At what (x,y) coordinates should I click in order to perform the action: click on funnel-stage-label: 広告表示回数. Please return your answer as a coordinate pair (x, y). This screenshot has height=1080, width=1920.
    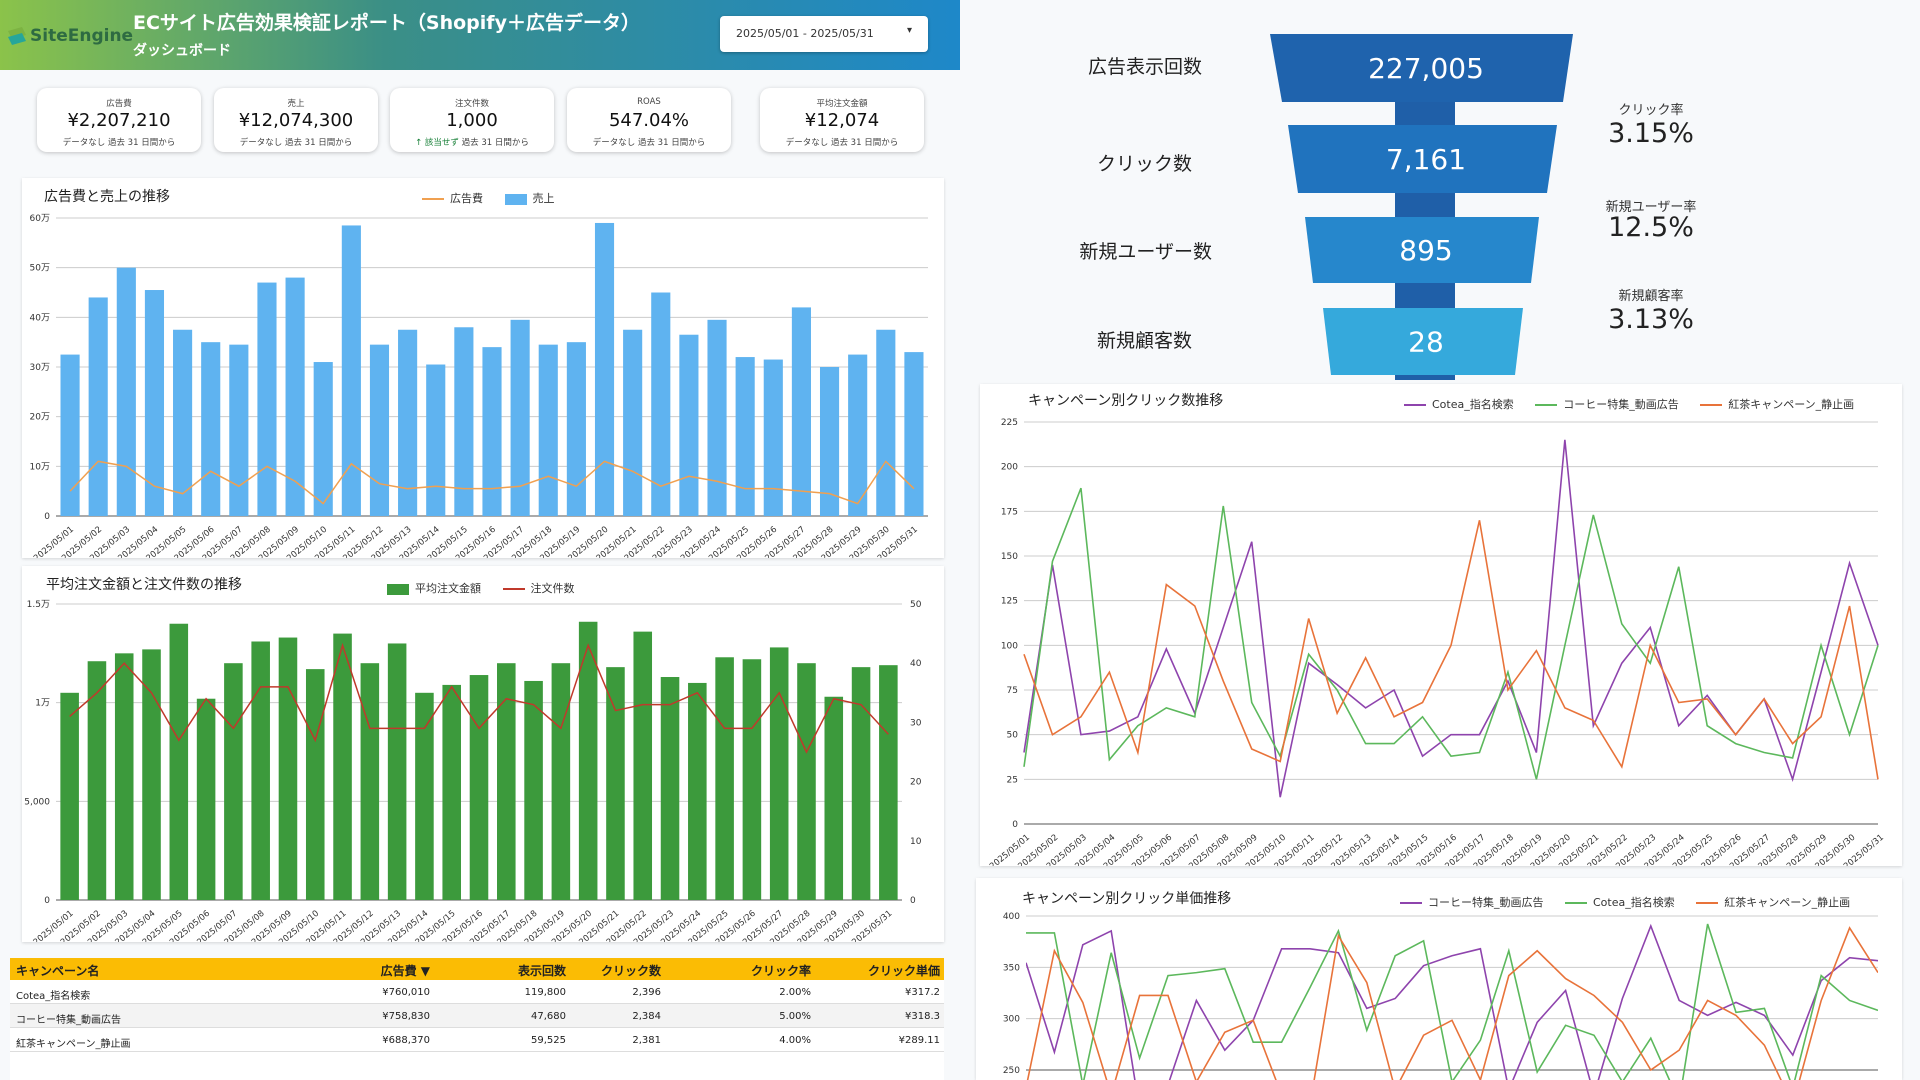
    Looking at the image, I should click on (1144, 67).